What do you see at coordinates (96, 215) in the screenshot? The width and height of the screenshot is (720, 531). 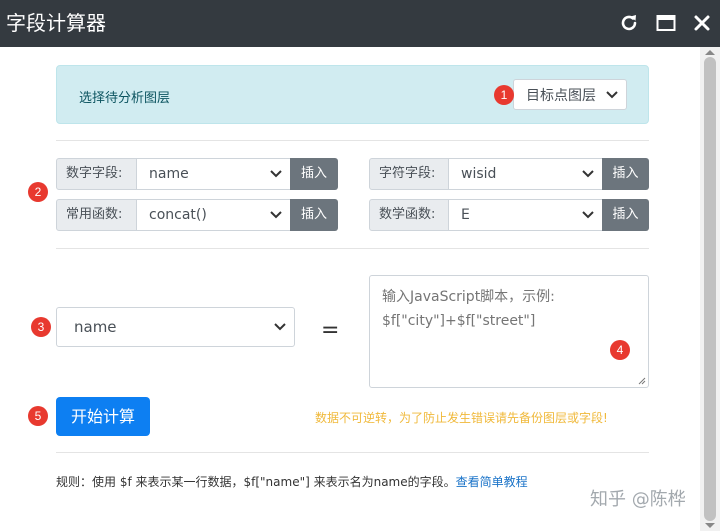 I see `common-function-label: 常用函数:` at bounding box center [96, 215].